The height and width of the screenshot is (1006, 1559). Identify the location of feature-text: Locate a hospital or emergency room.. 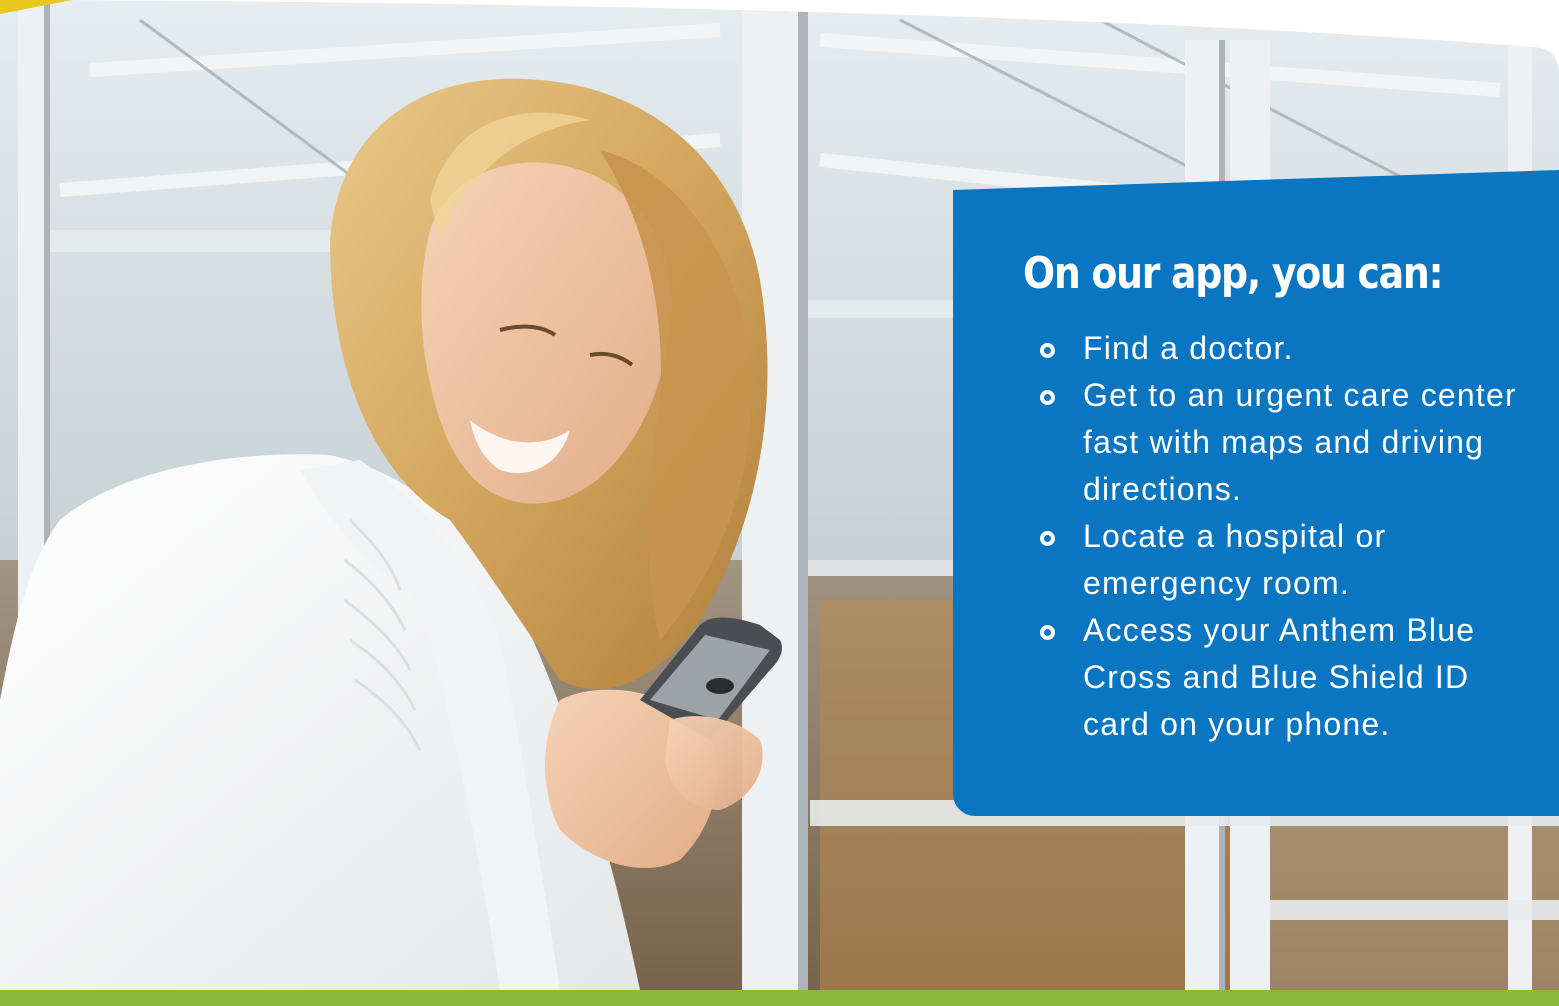
(1235, 559).